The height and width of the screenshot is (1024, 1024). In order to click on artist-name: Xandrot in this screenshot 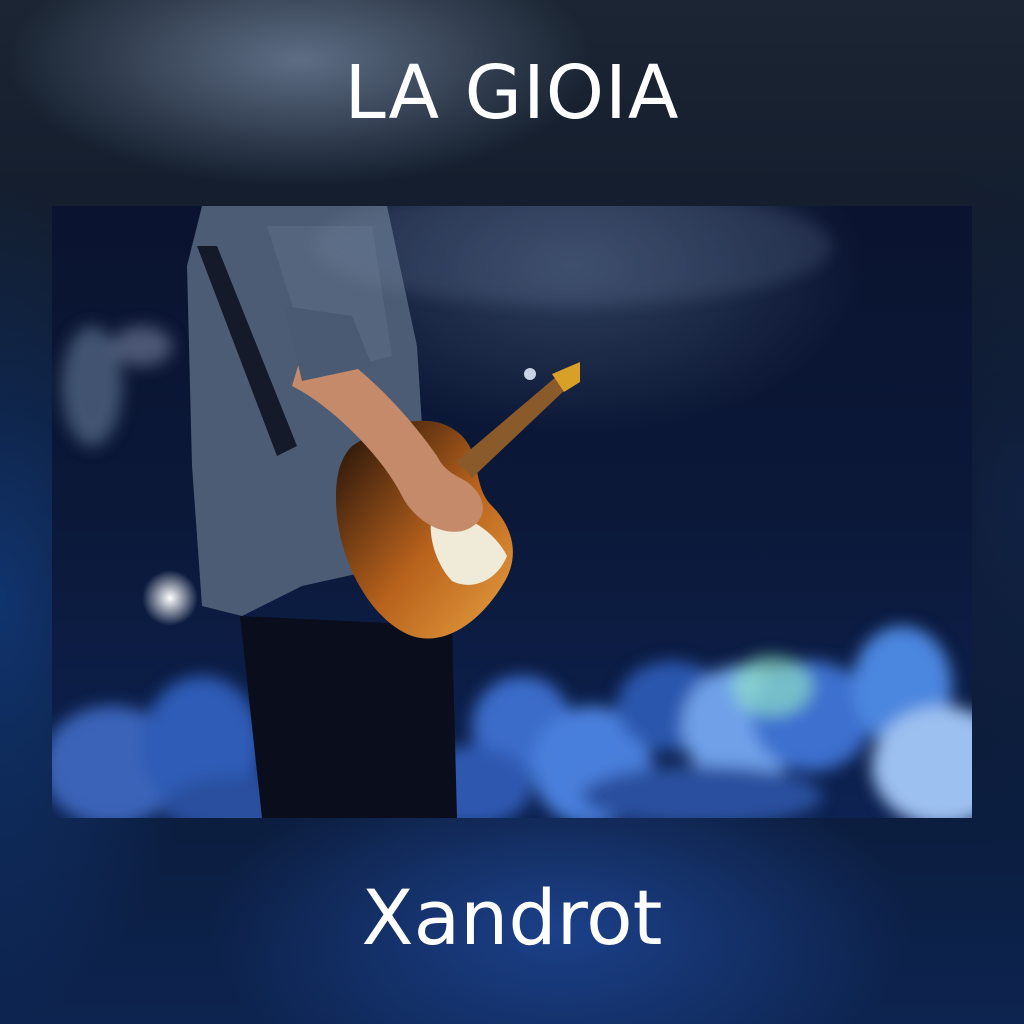, I will do `click(512, 917)`.